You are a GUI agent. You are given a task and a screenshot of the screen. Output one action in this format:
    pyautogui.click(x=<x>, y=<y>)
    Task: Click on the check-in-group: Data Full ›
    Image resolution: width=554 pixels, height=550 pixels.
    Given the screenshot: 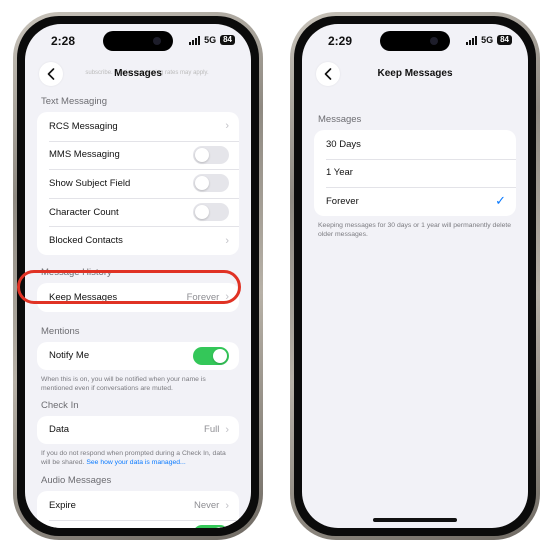 What is the action you would take?
    pyautogui.click(x=138, y=430)
    